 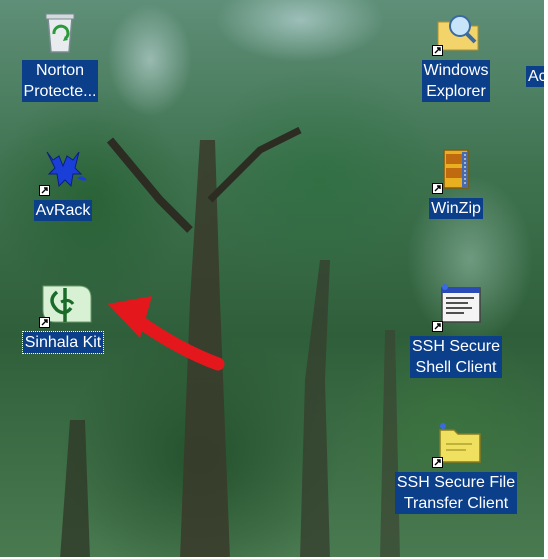 What do you see at coordinates (546, 279) in the screenshot?
I see `frame-edge` at bounding box center [546, 279].